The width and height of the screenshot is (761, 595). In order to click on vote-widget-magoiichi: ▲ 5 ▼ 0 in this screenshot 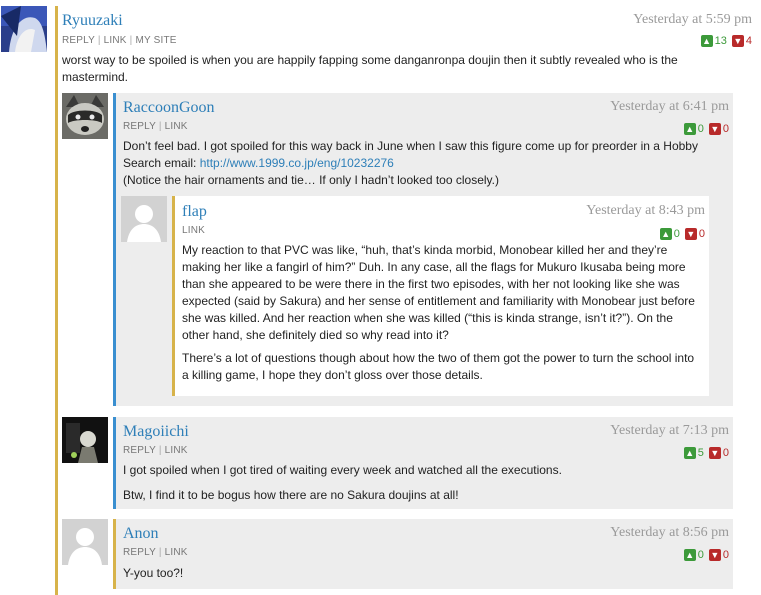, I will do `click(706, 453)`.